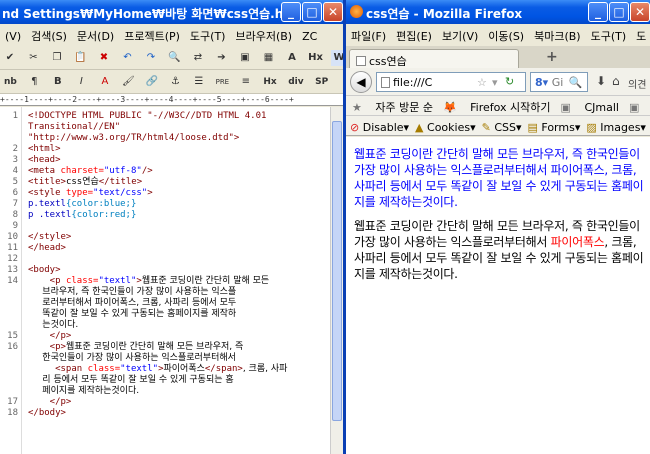  What do you see at coordinates (482, 82) in the screenshot?
I see `star-icon: ☆` at bounding box center [482, 82].